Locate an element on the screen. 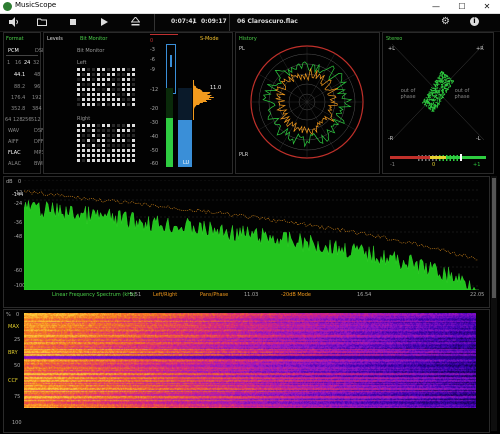 The width and height of the screenshot is (500, 434). format-title: Format is located at coordinates (15, 39).